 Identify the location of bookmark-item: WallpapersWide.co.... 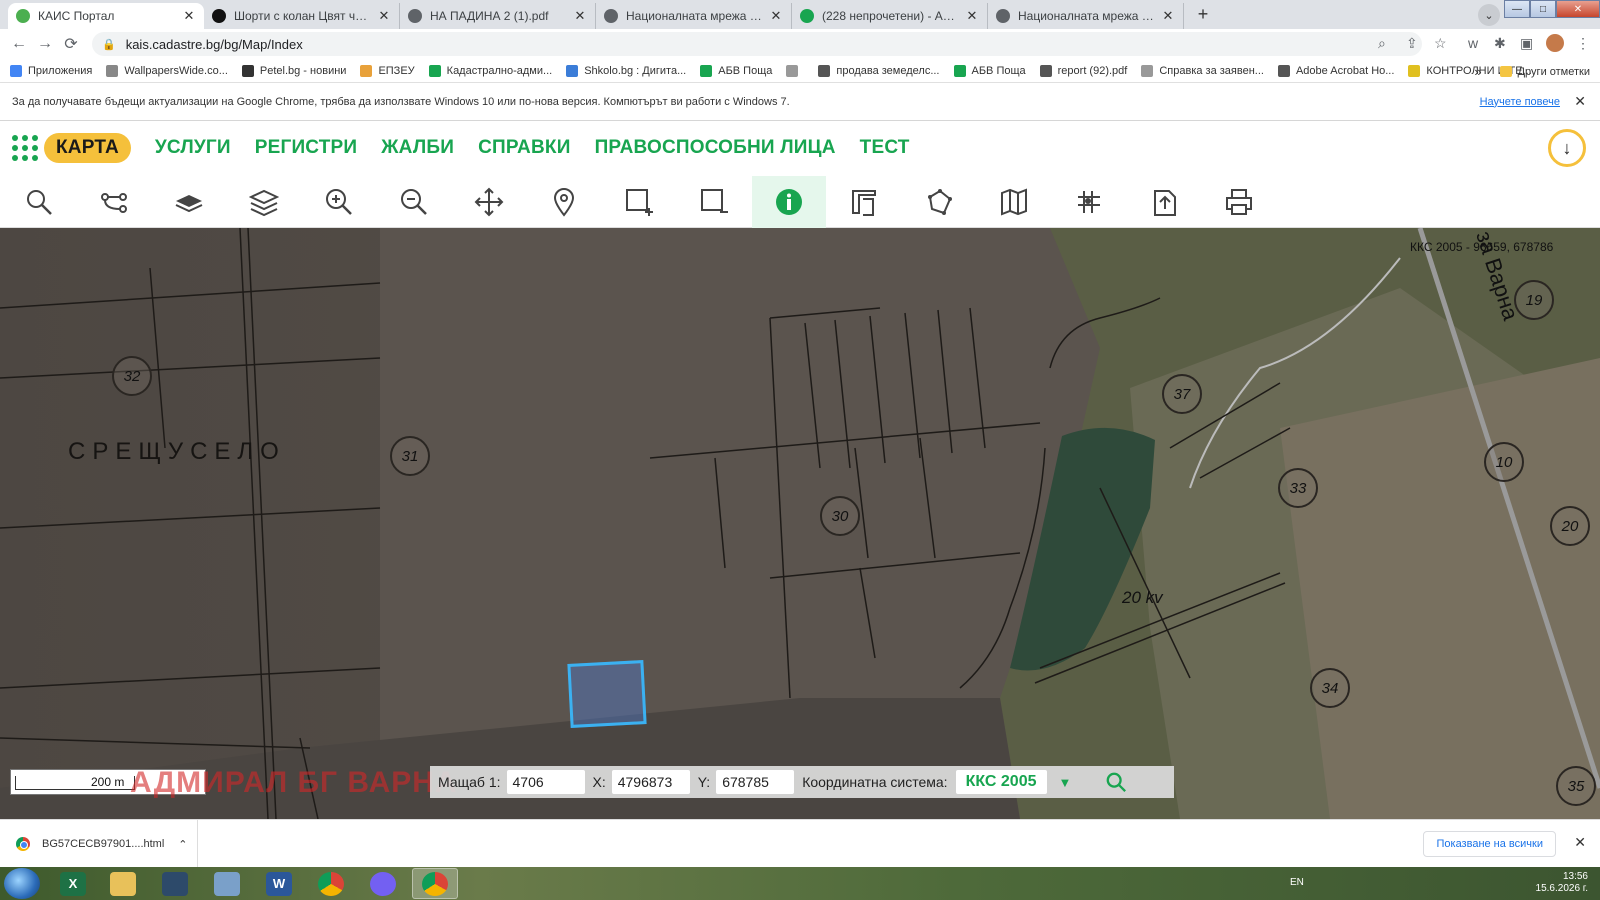
(167, 70).